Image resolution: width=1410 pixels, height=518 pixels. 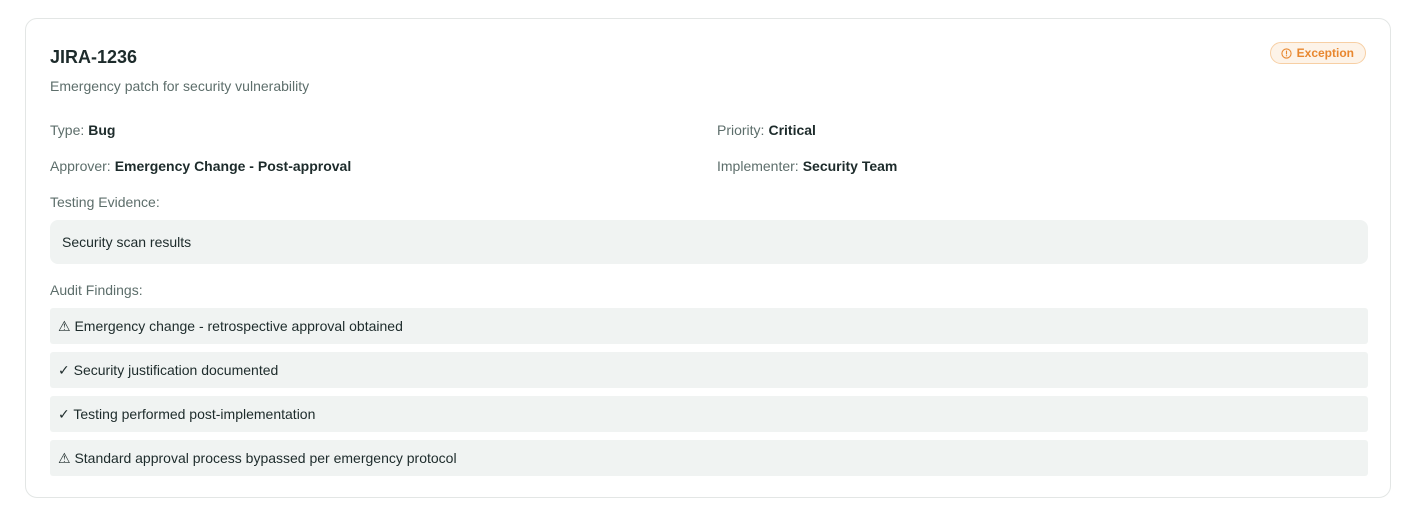 I want to click on approver-label: Approver:, so click(x=80, y=166).